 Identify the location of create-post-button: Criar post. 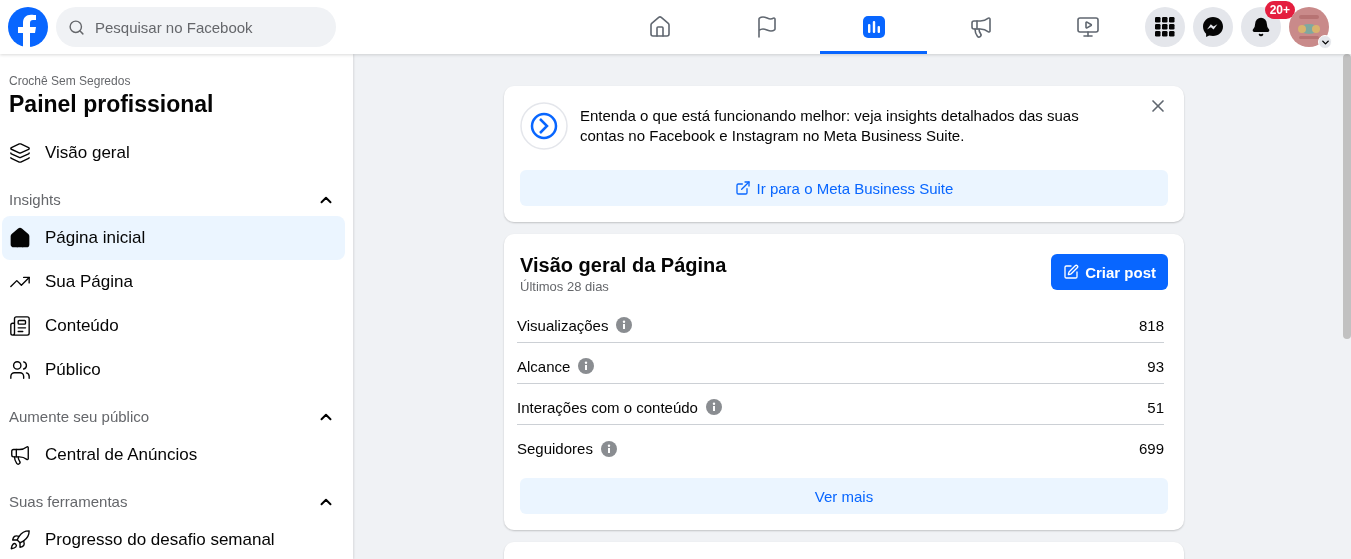
(1109, 272).